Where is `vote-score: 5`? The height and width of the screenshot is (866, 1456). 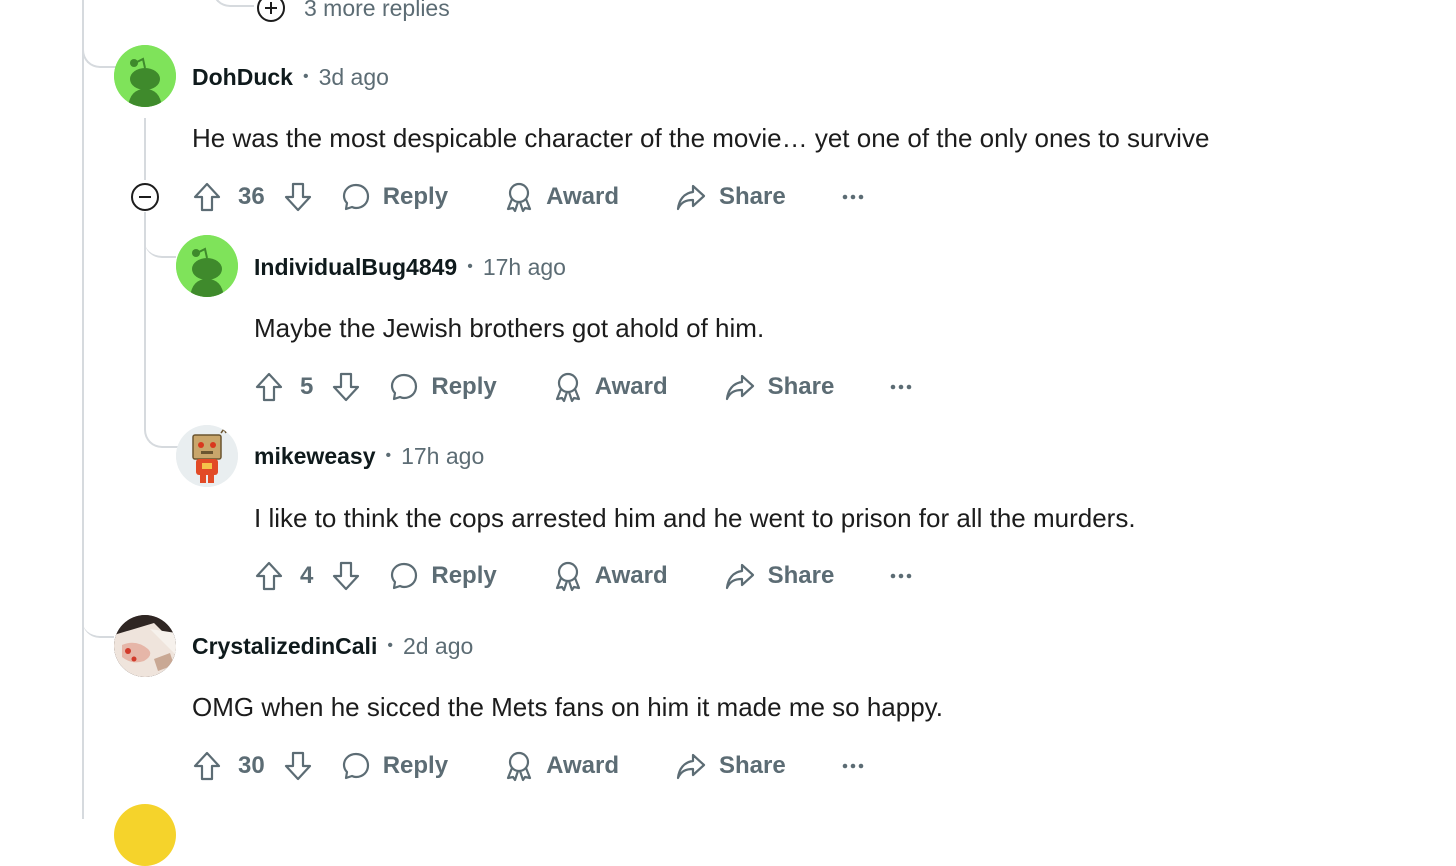
vote-score: 5 is located at coordinates (307, 386).